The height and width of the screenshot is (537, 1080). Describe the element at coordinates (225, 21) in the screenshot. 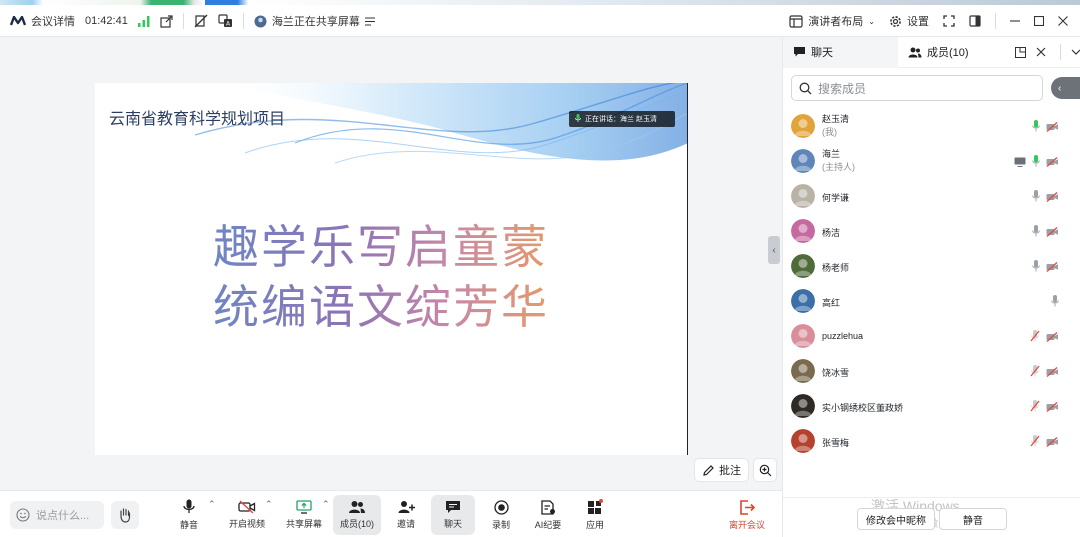

I see `translate-icon: A` at that location.